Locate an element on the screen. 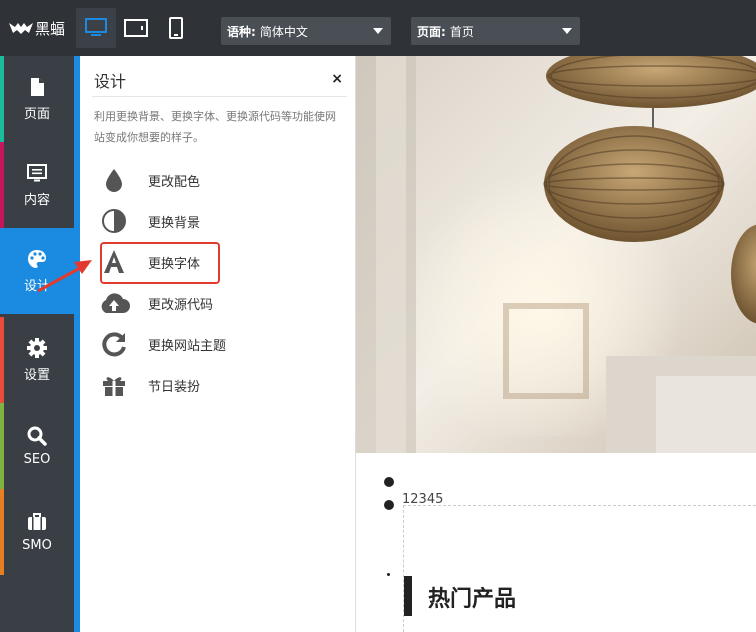 This screenshot has height=632, width=756. menu-item-change-theme: 更换网站主题 is located at coordinates (214, 344).